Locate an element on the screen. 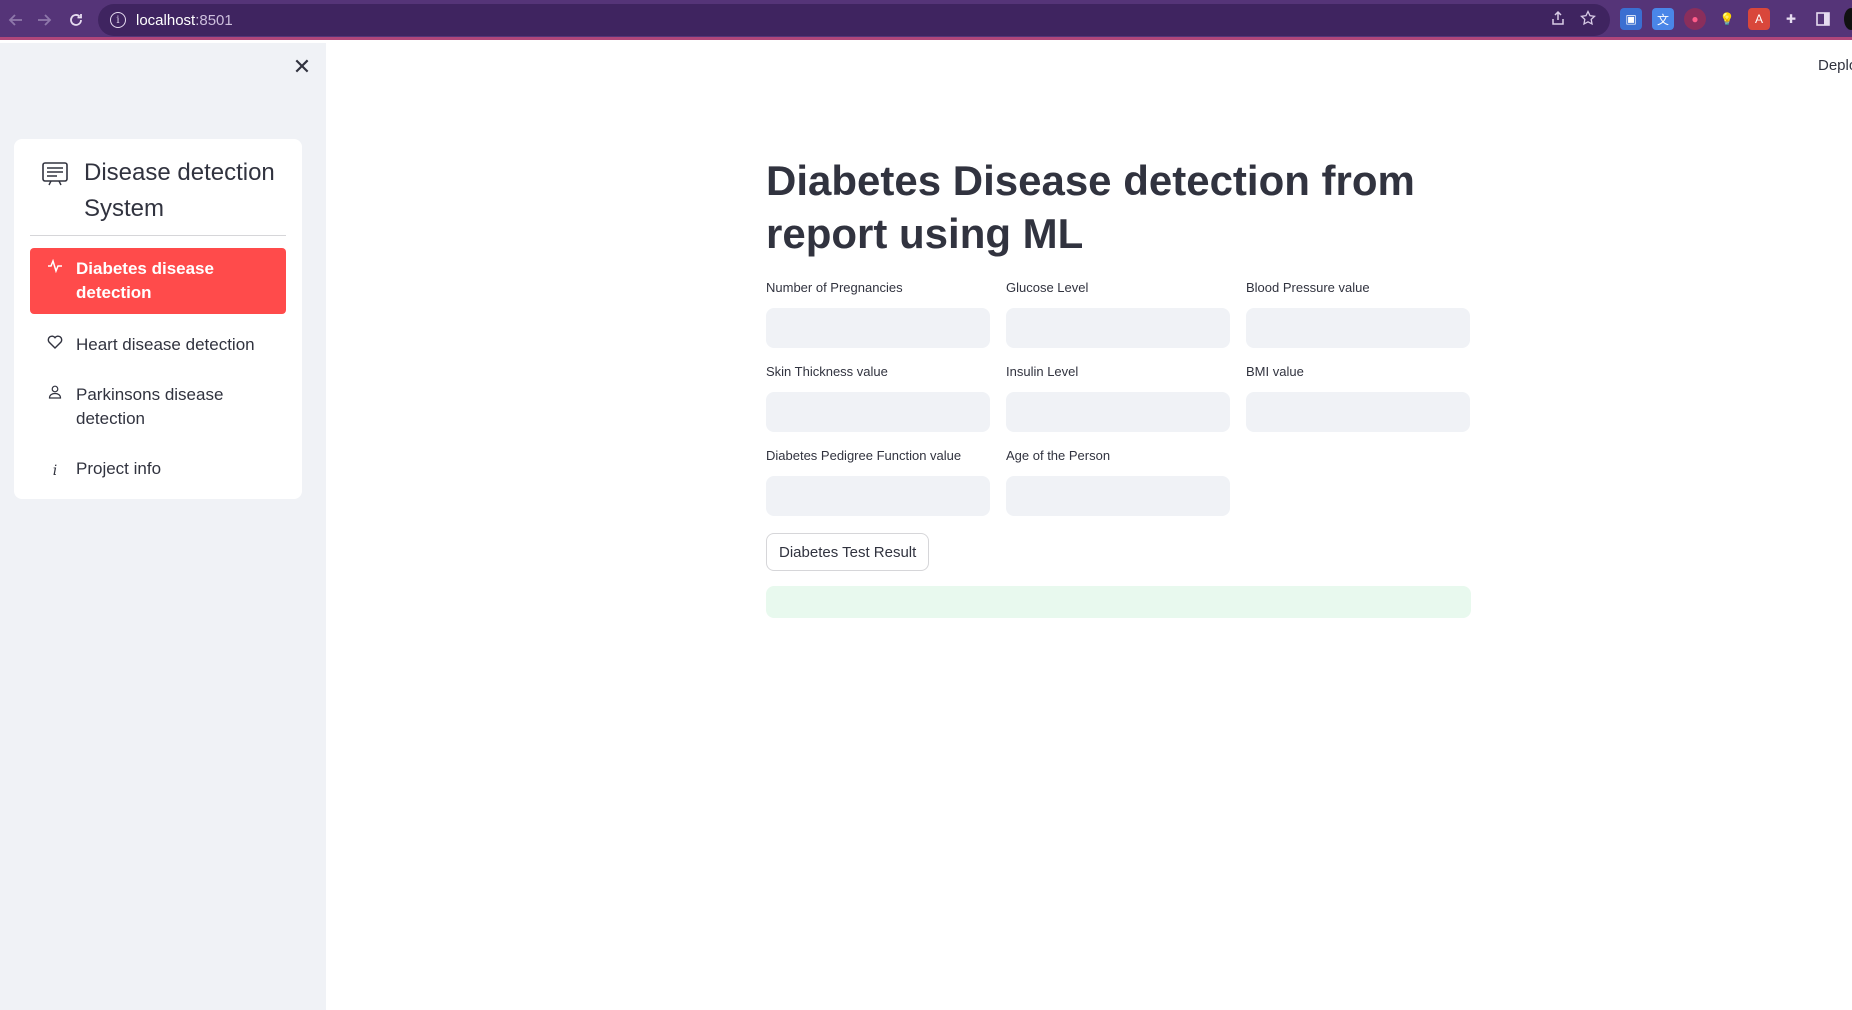  browser-toolbar: i localhost:8501 ▣ 文 ● 💡 A ✚ is located at coordinates (926, 20).